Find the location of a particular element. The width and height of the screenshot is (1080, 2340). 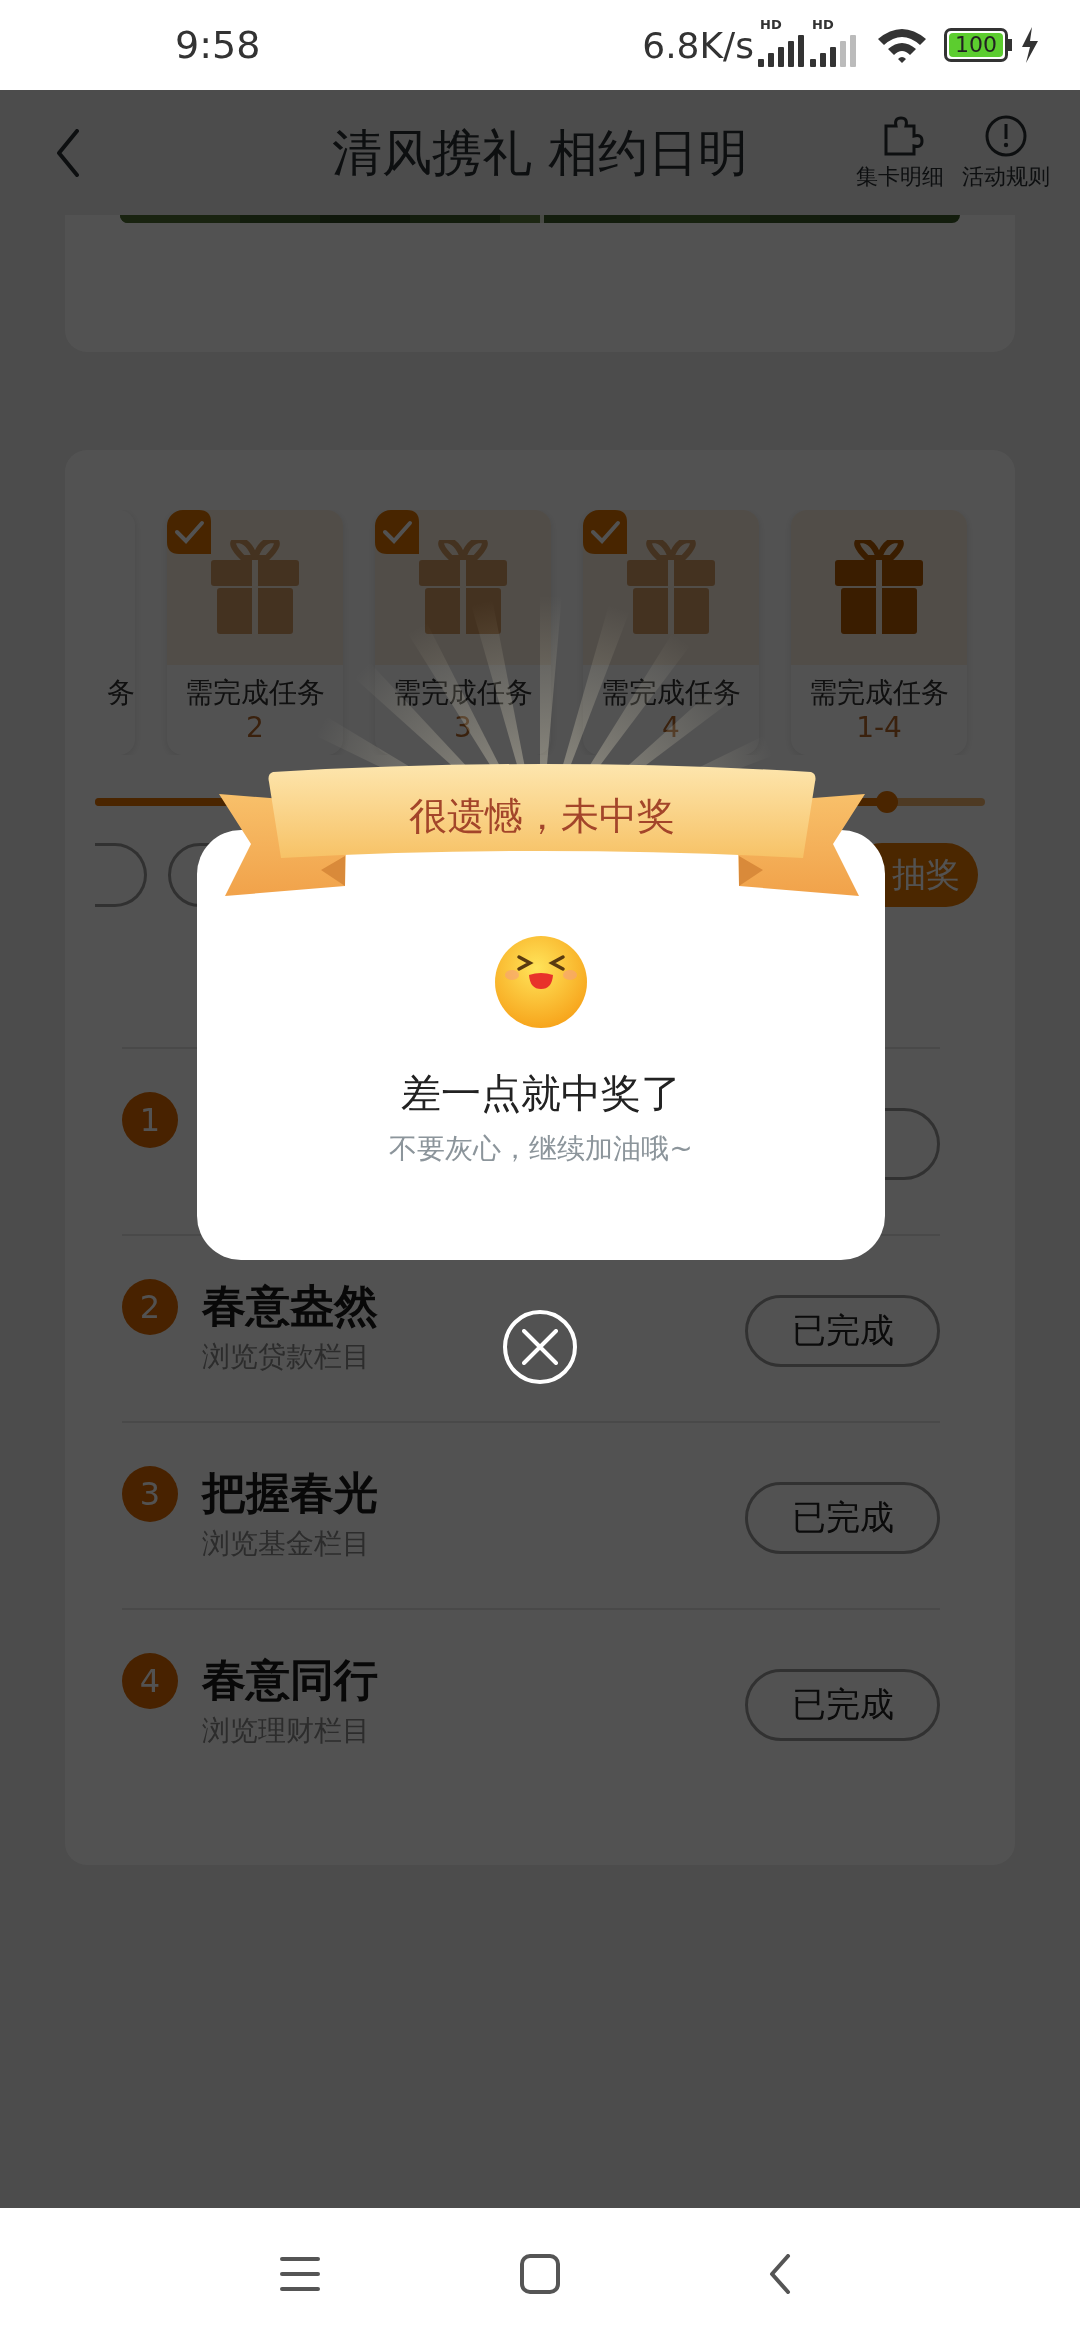

dialog-title: 差一点就中奖了 is located at coordinates (541, 1093).